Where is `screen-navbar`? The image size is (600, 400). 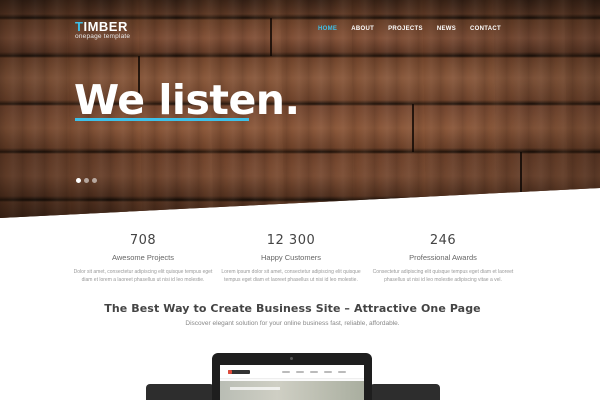
screen-navbar is located at coordinates (292, 372).